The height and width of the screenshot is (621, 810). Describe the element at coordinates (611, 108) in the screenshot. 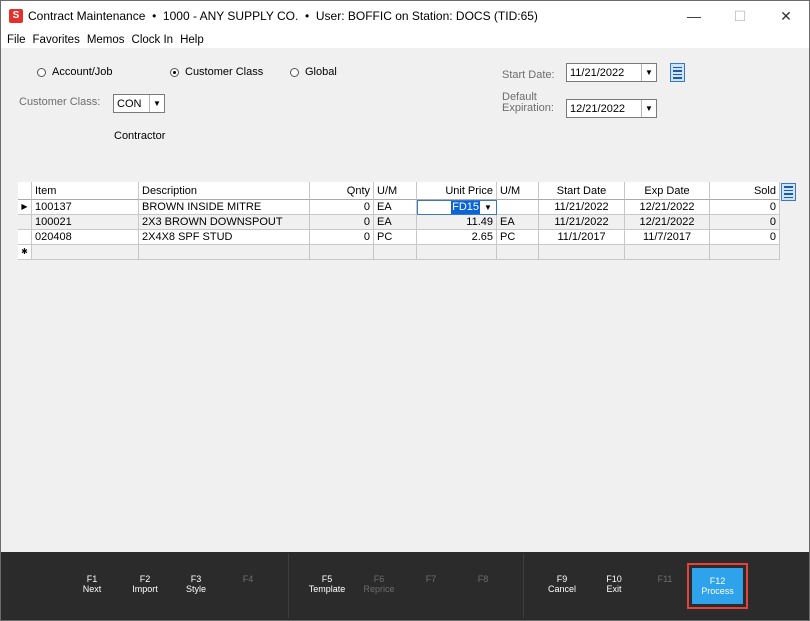

I see `default-expiration-picker: 12/21/2022 ▼` at that location.